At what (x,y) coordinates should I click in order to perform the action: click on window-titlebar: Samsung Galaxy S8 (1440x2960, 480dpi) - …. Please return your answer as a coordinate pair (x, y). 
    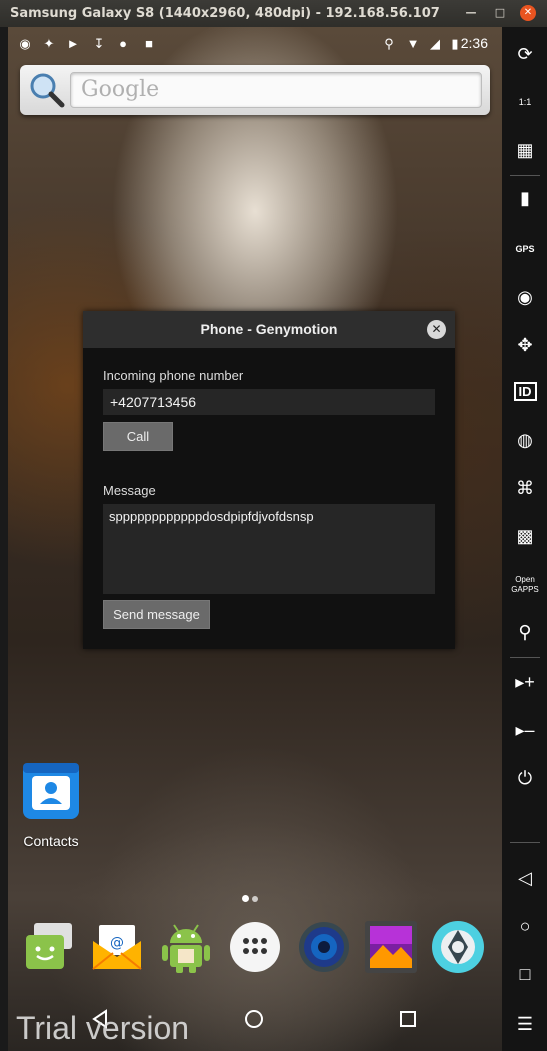
    Looking at the image, I should click on (273, 13).